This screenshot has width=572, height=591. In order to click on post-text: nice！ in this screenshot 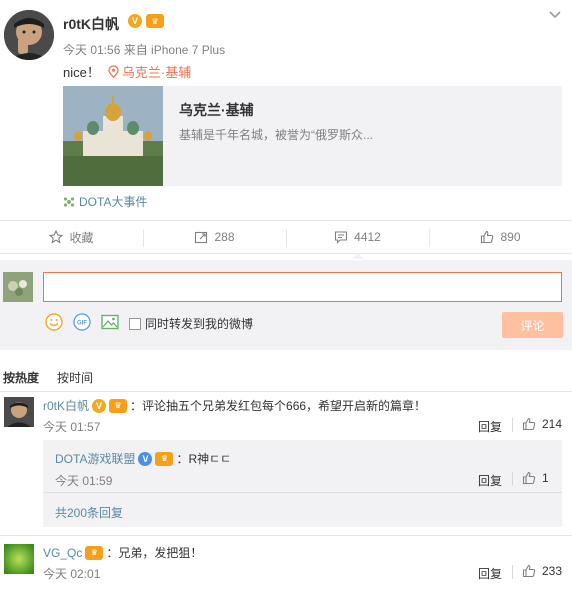, I will do `click(81, 72)`.